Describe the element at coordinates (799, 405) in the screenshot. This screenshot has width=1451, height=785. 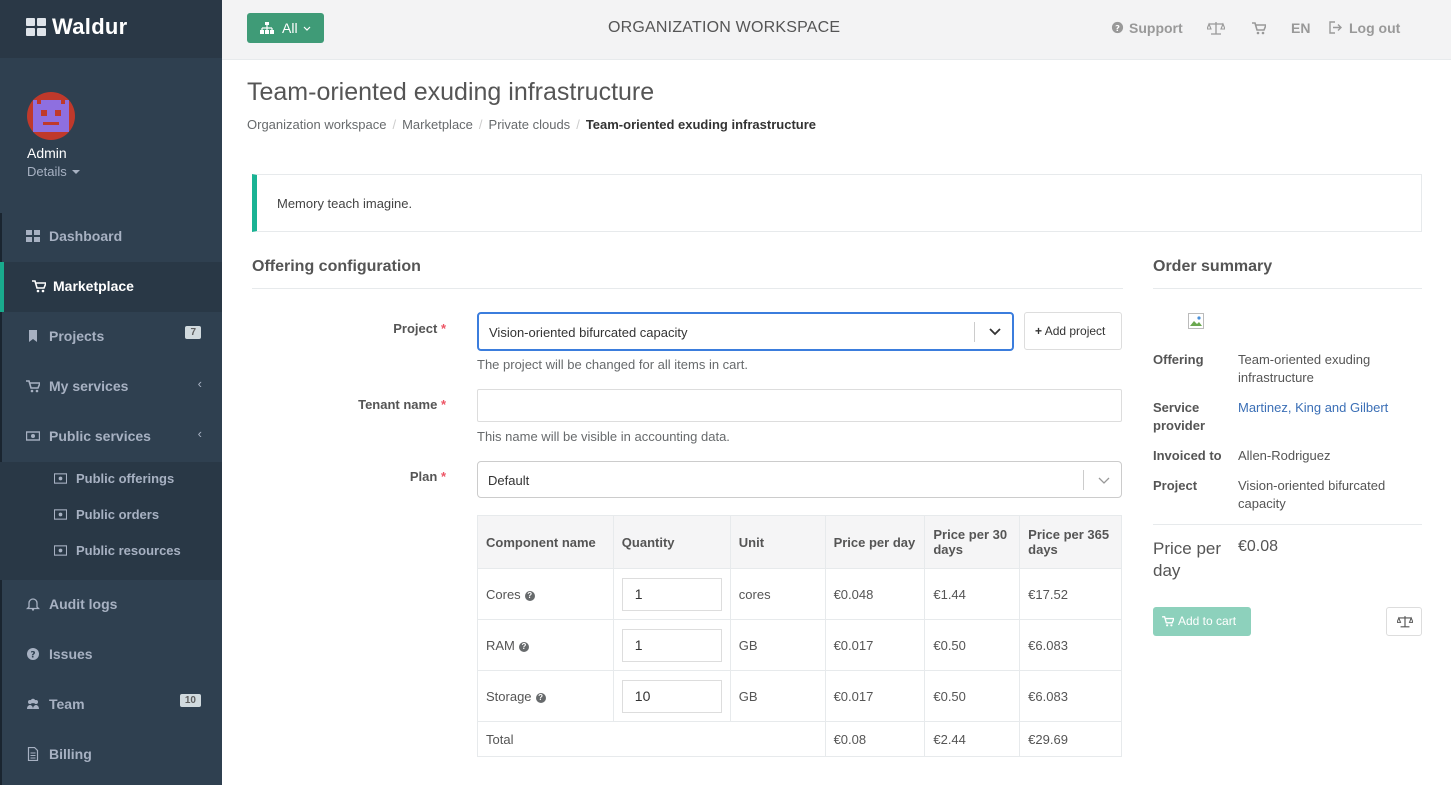
I see `tenant-name-input` at that location.